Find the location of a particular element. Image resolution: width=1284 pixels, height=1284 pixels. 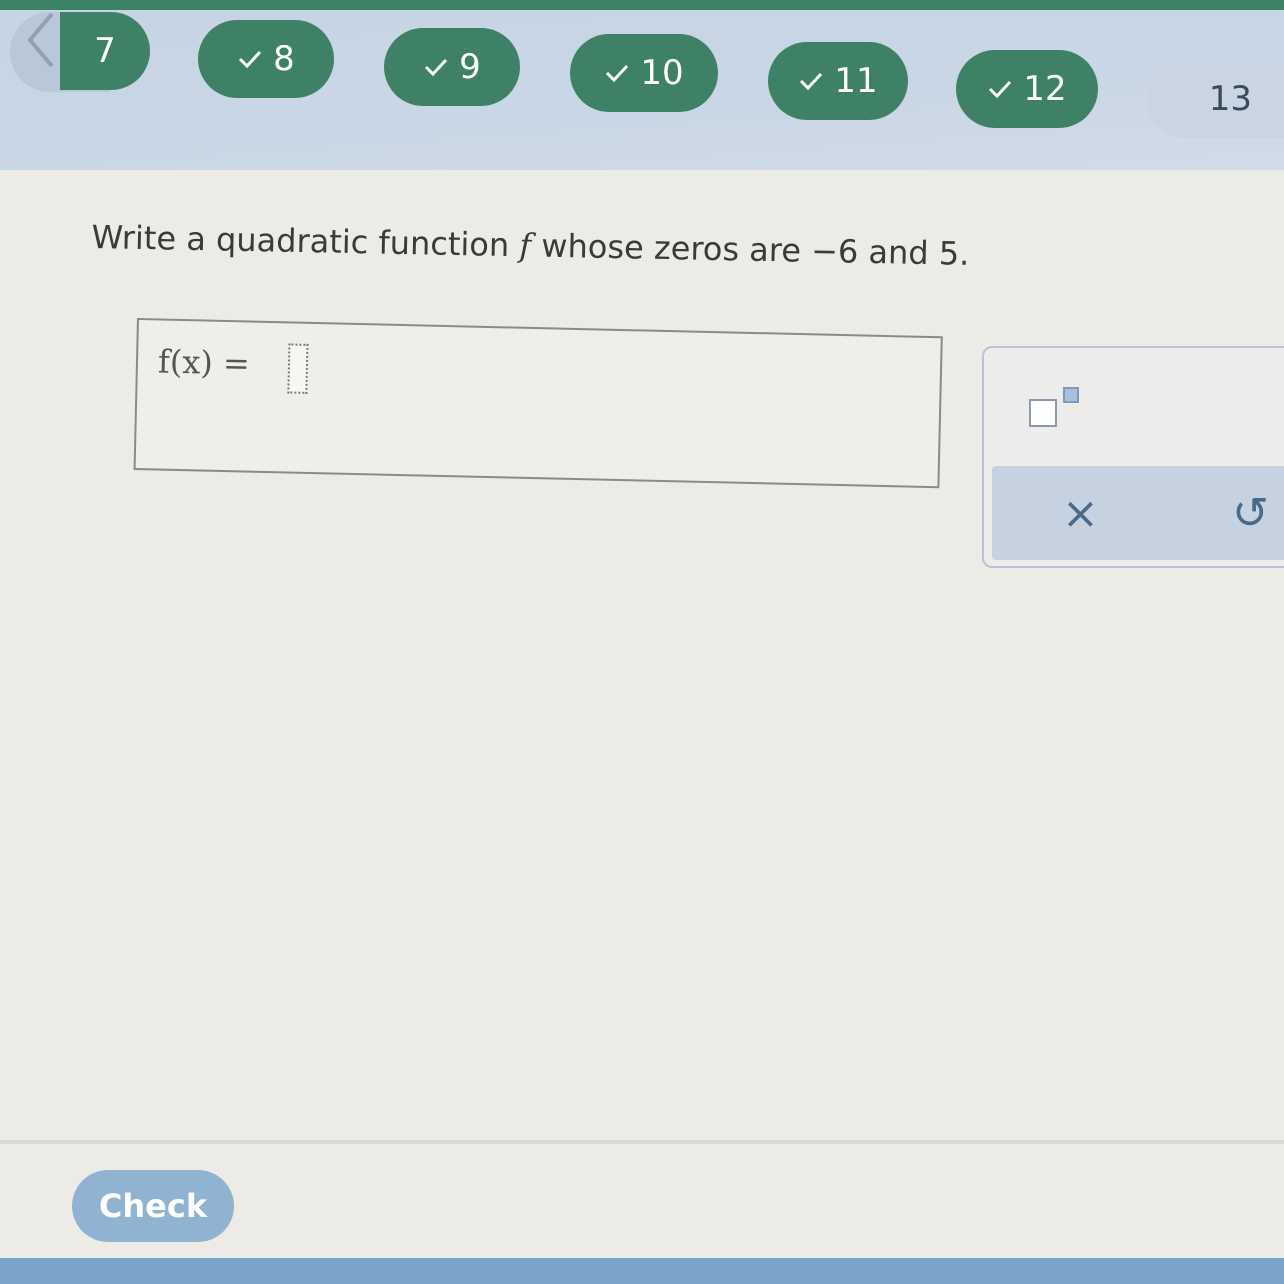

answer-input-slot is located at coordinates (298, 368).